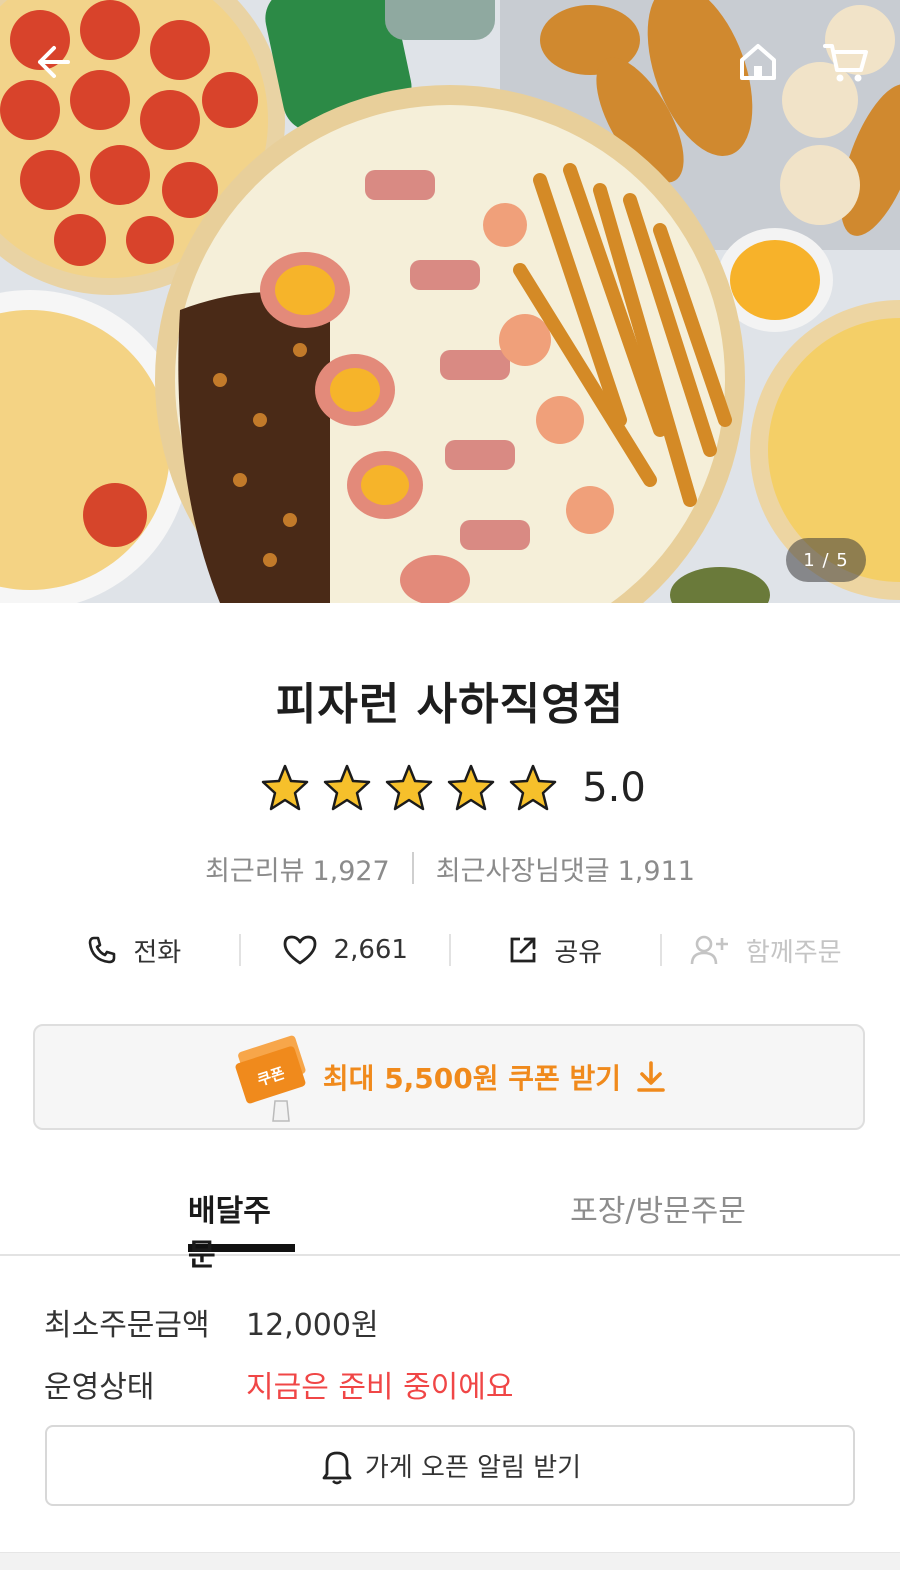  I want to click on owner-replies-label: 최근사장님댓글, so click(522, 871).